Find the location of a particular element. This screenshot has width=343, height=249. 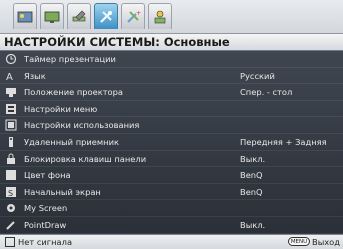

svg-text: A is located at coordinates (9, 77).